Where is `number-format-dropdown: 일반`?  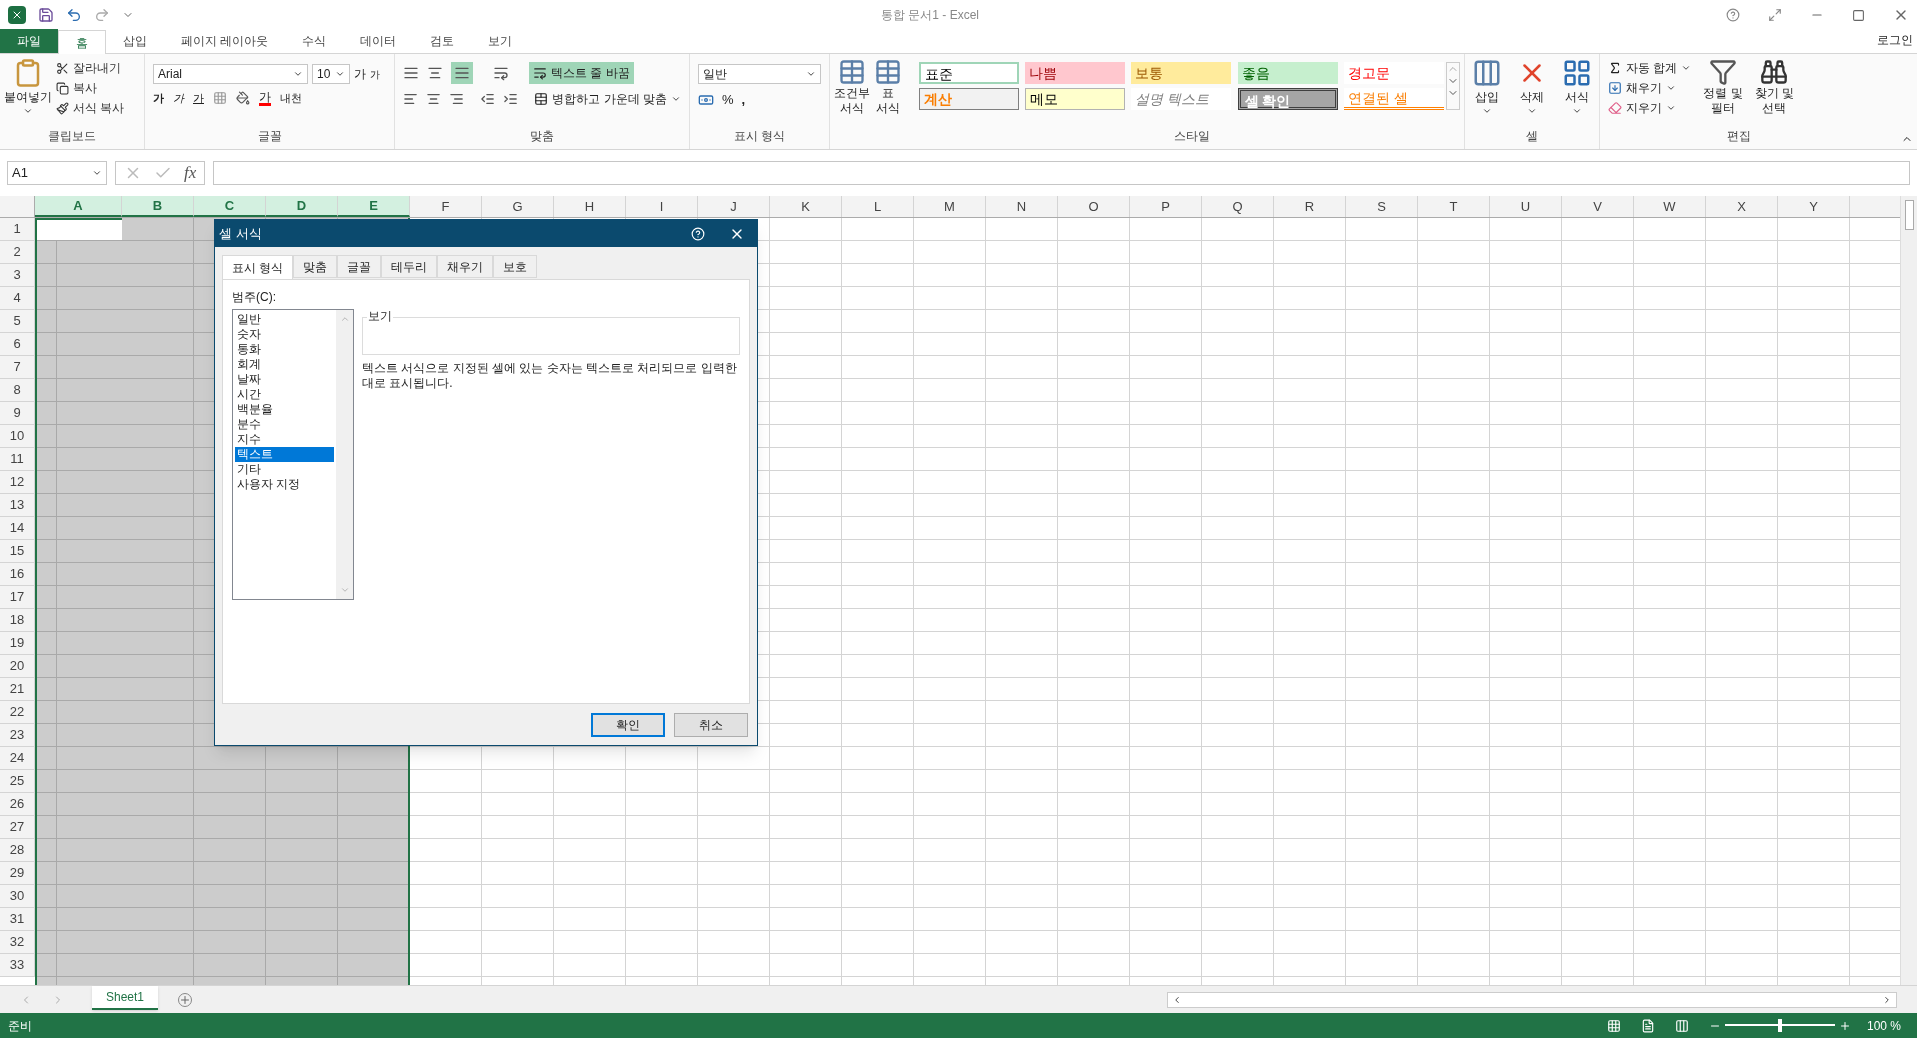
number-format-dropdown: 일반 is located at coordinates (759, 74).